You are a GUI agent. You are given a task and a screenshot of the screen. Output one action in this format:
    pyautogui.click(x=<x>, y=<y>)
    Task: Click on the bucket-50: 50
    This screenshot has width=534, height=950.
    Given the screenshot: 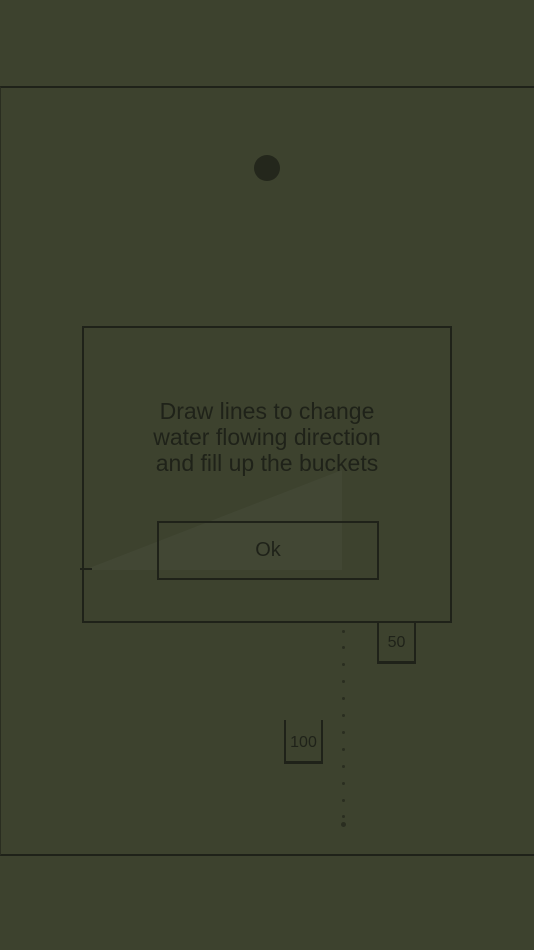 What is the action you would take?
    pyautogui.click(x=396, y=643)
    